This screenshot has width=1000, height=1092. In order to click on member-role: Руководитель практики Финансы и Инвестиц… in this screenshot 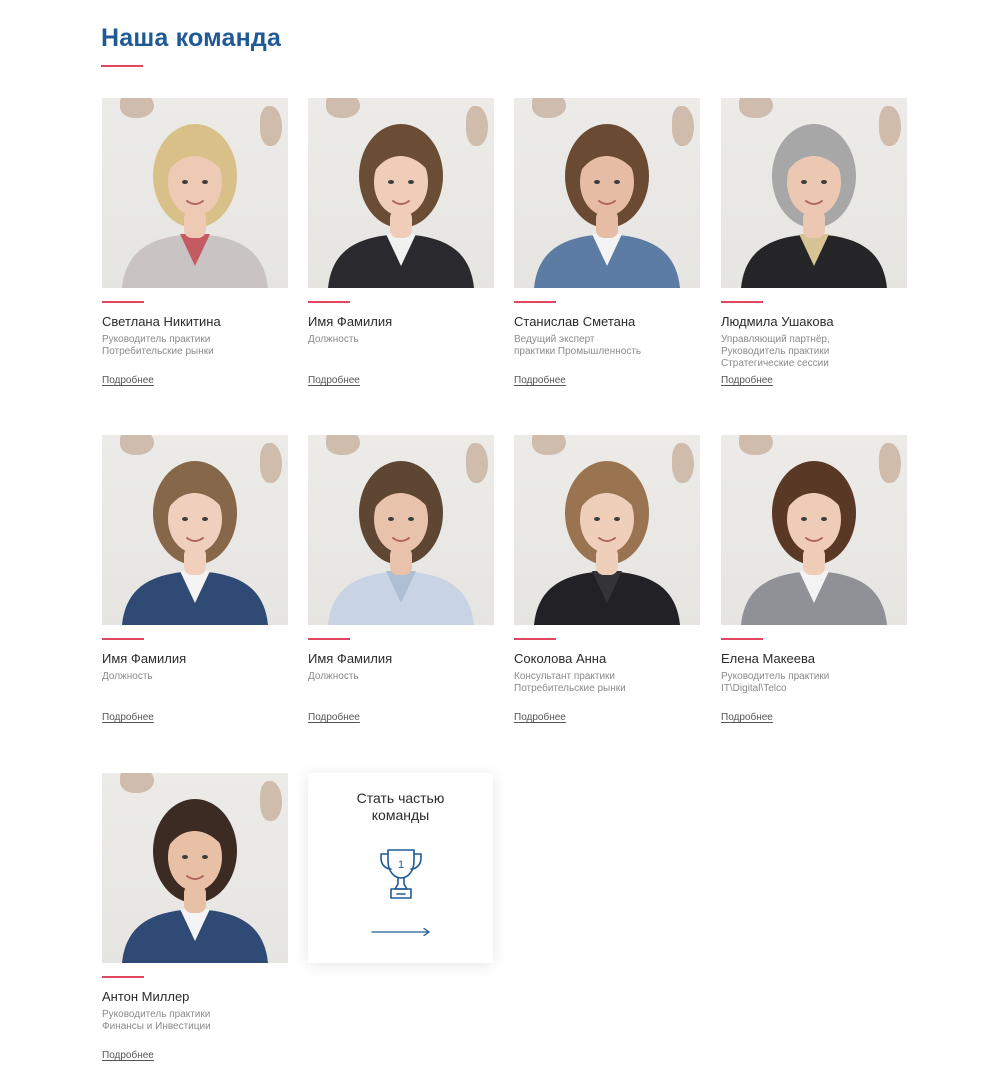, I will do `click(156, 1020)`.